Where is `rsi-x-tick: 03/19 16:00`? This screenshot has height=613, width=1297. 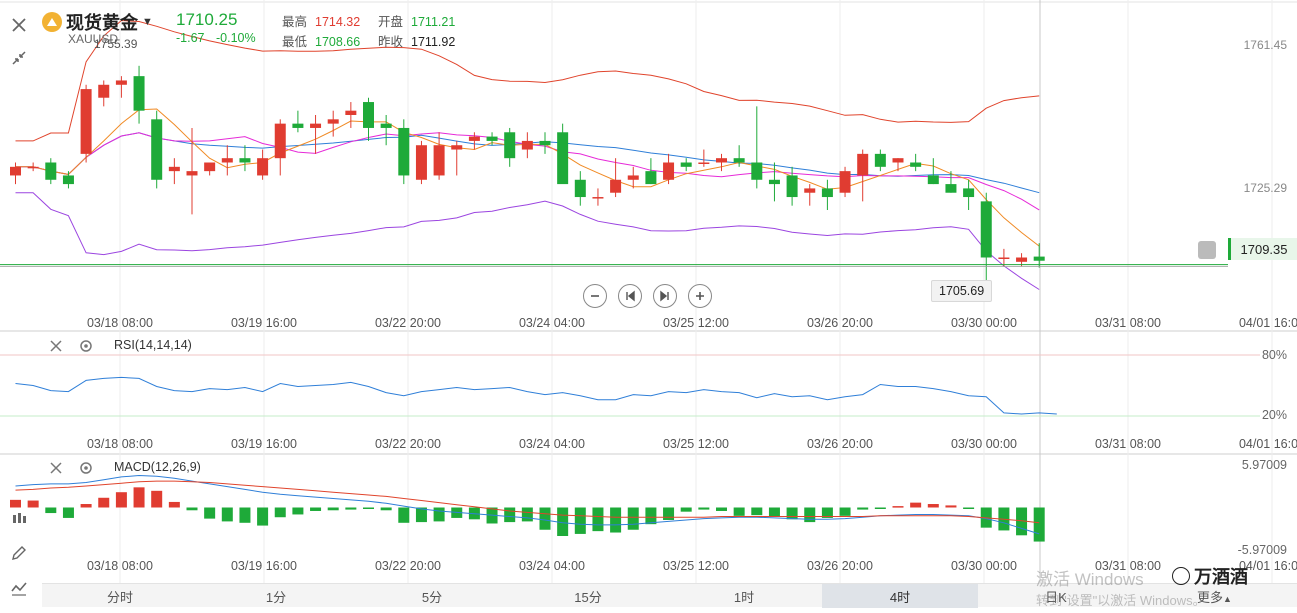 rsi-x-tick: 03/19 16:00 is located at coordinates (264, 444).